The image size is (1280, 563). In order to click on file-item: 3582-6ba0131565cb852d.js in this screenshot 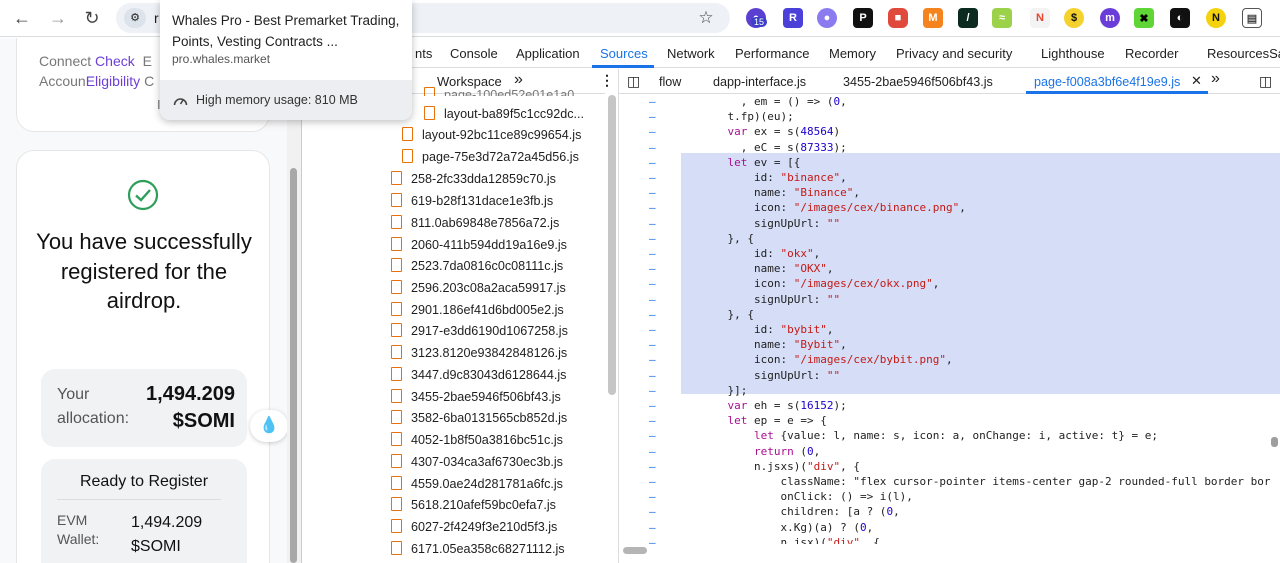, I will do `click(479, 417)`.